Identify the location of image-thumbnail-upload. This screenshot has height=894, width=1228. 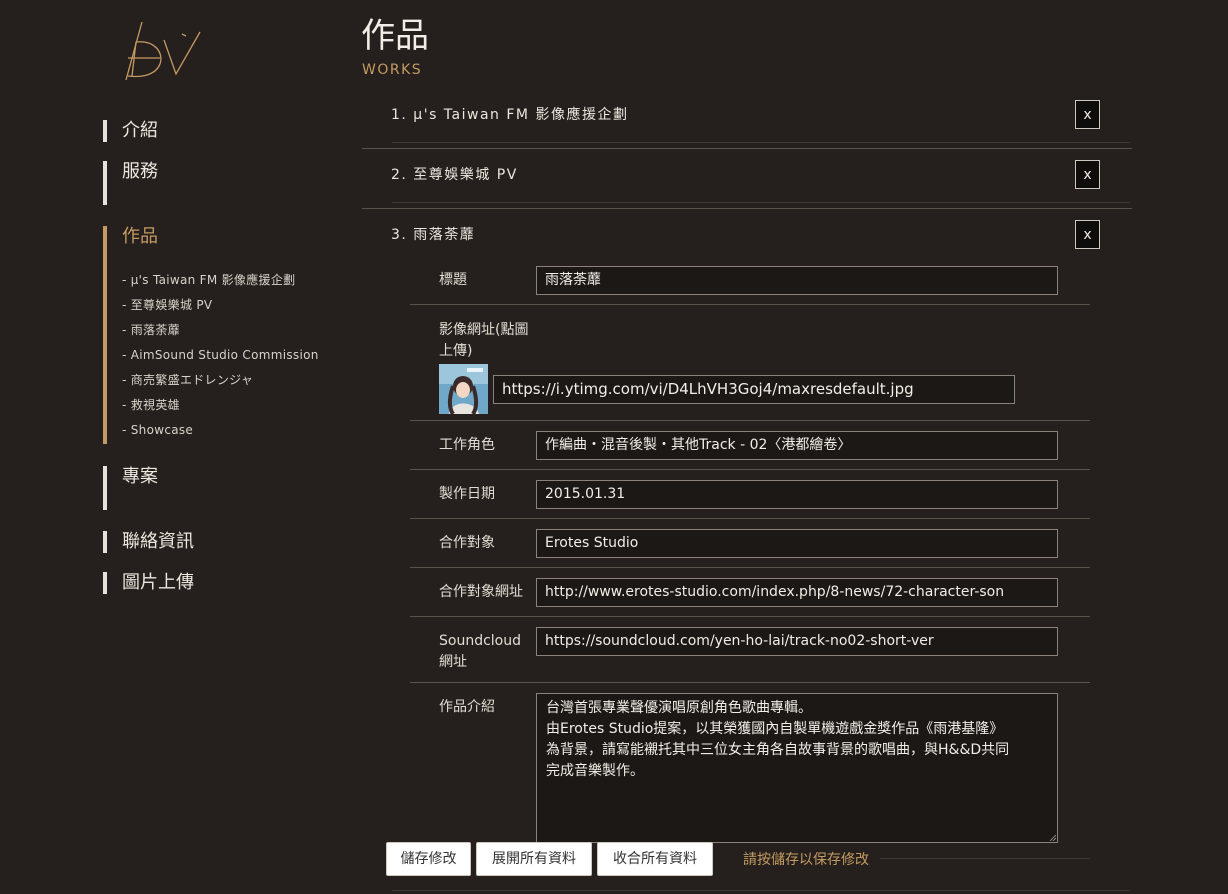
(463, 389).